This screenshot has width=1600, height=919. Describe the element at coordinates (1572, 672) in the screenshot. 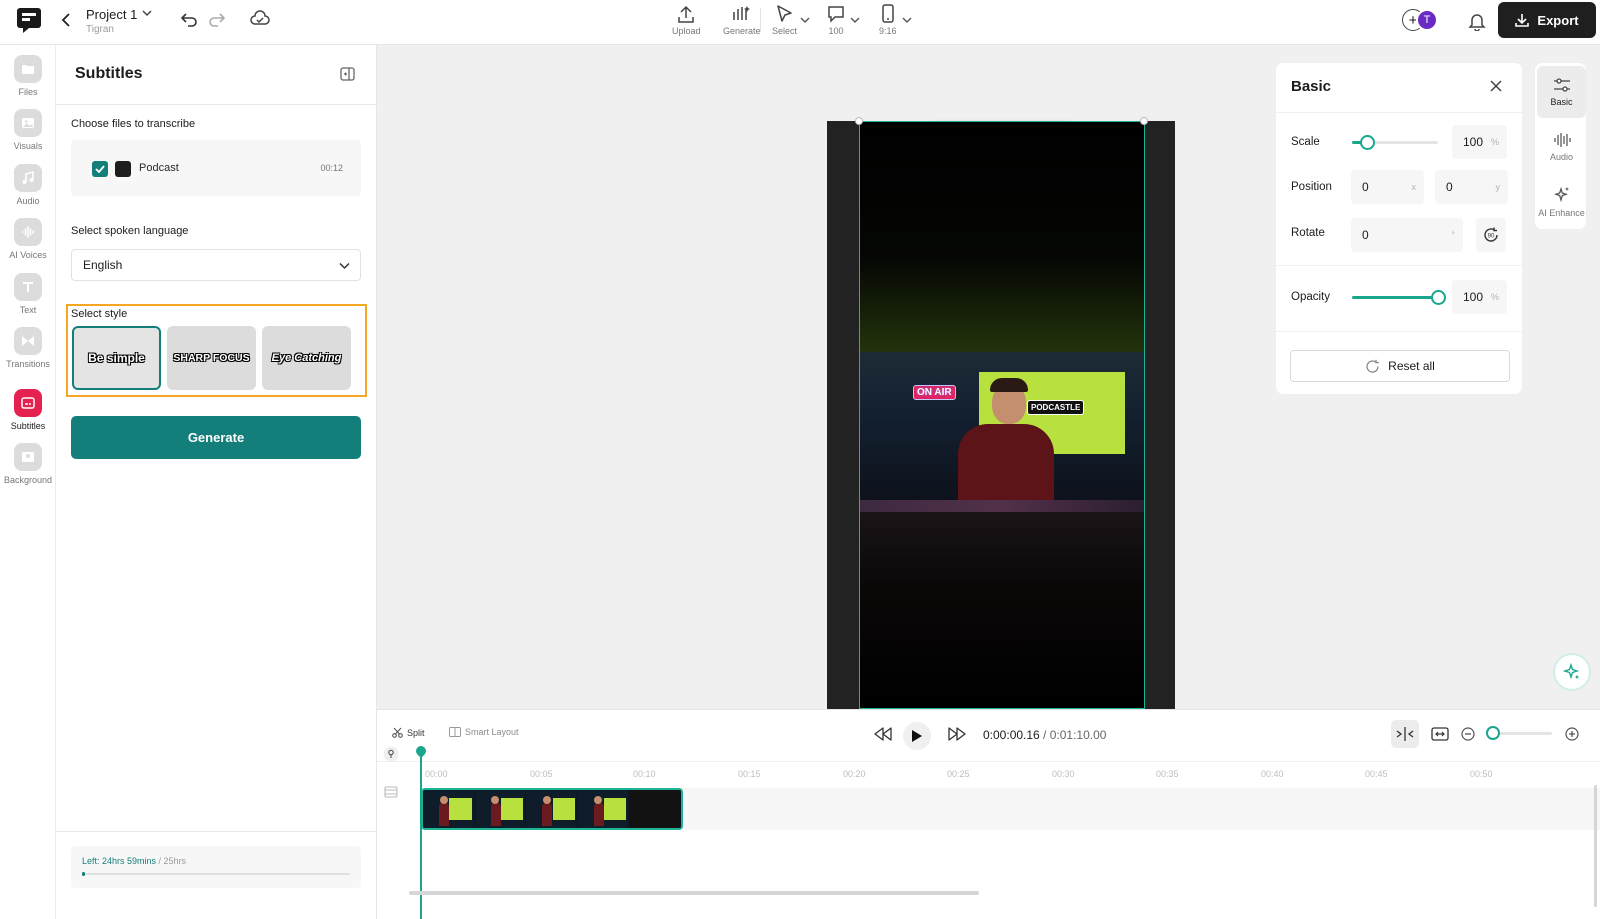

I see `ai-assistant-button` at that location.